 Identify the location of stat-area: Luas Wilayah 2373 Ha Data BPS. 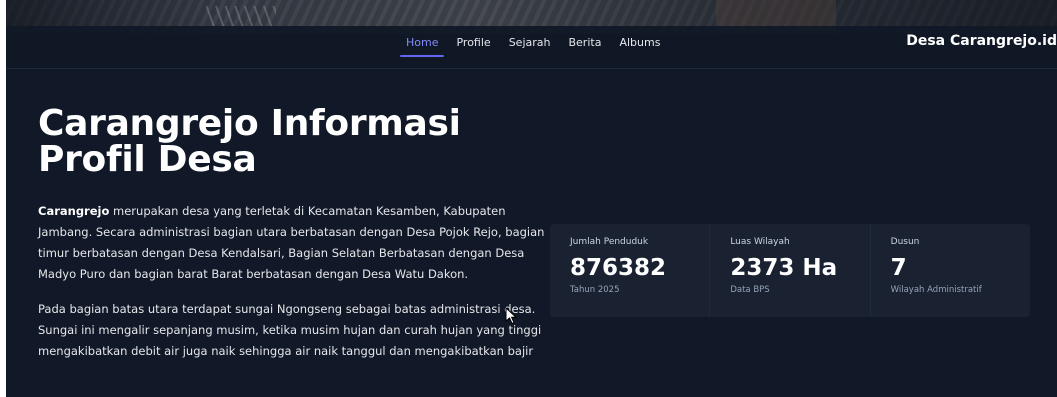
(789, 270).